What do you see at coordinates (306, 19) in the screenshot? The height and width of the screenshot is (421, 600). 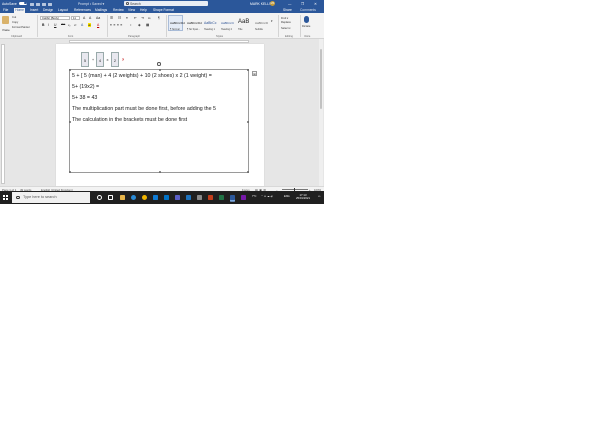 I see `microphone-icon` at bounding box center [306, 19].